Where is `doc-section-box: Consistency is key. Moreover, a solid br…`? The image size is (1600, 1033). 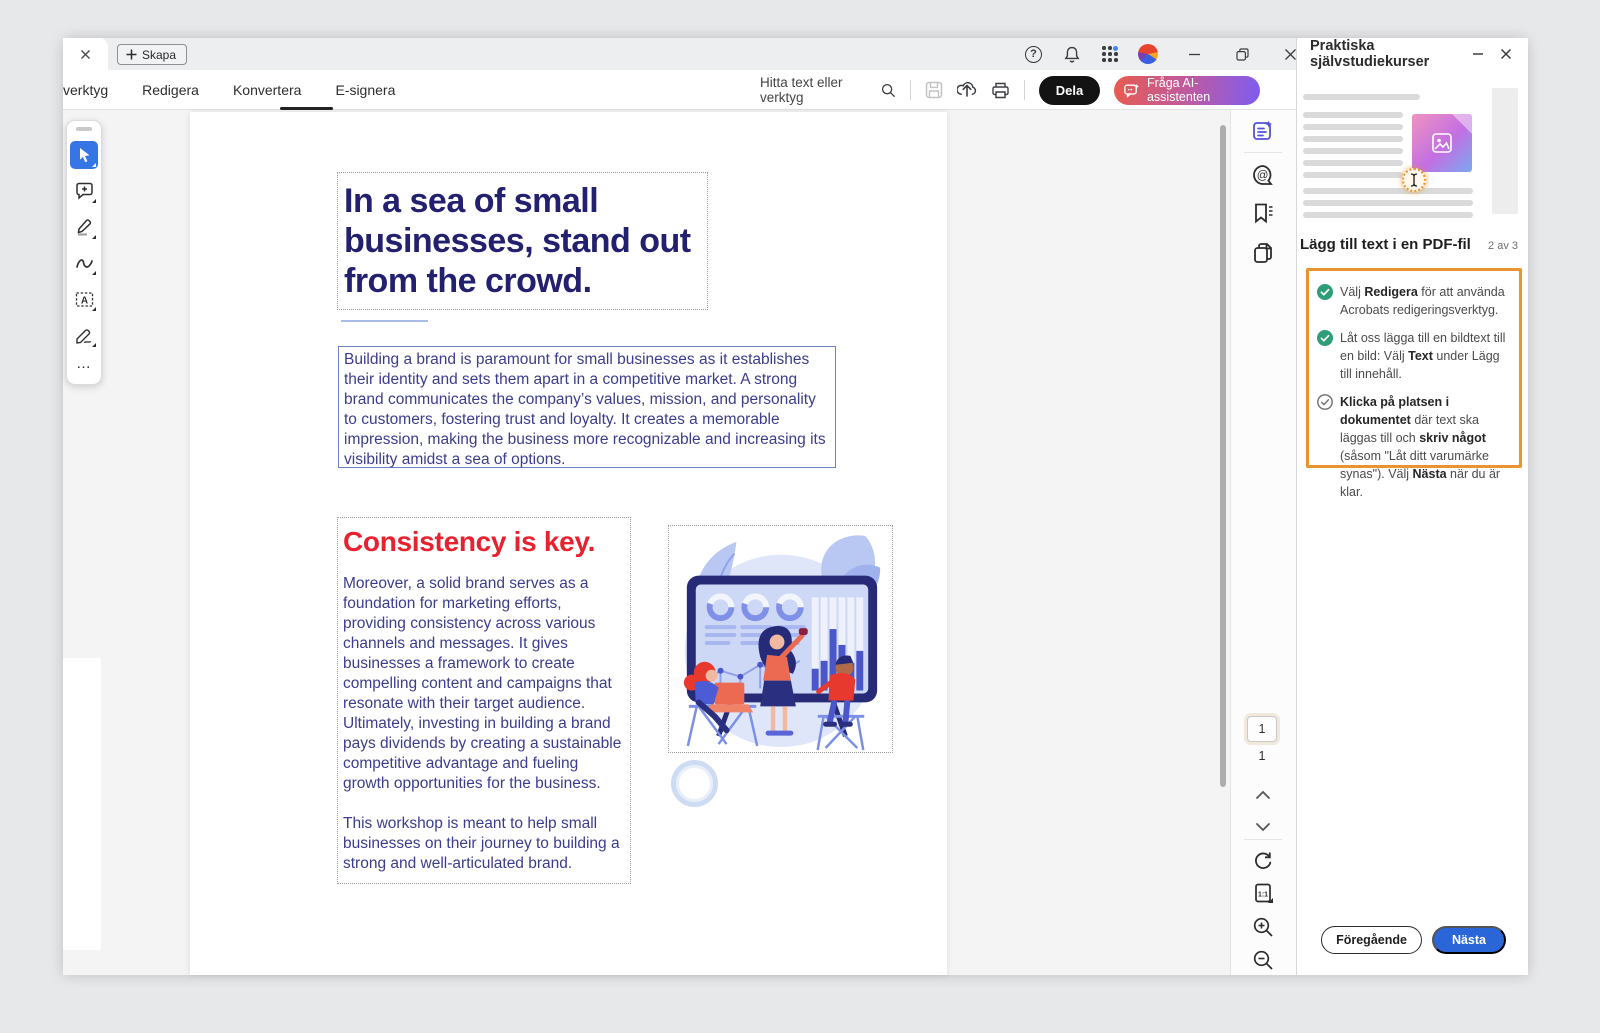 doc-section-box: Consistency is key. Moreover, a solid br… is located at coordinates (484, 700).